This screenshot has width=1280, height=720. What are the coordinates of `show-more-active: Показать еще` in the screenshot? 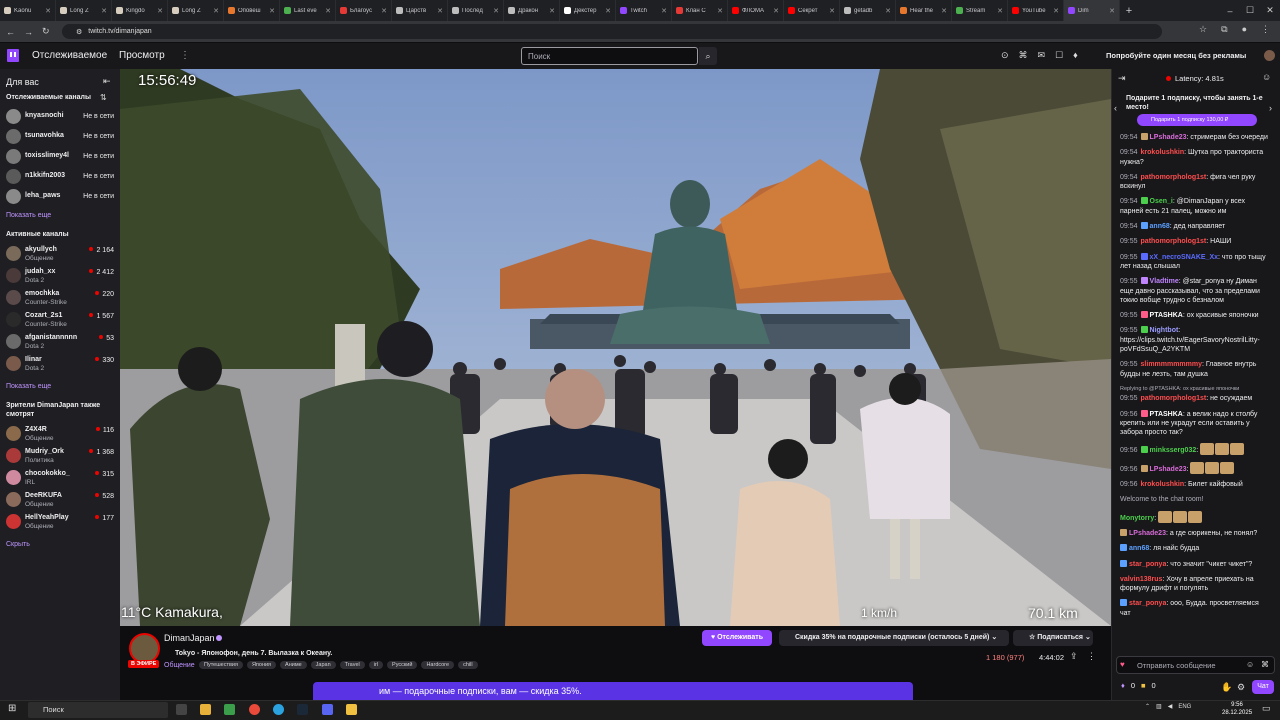 It's located at (28, 386).